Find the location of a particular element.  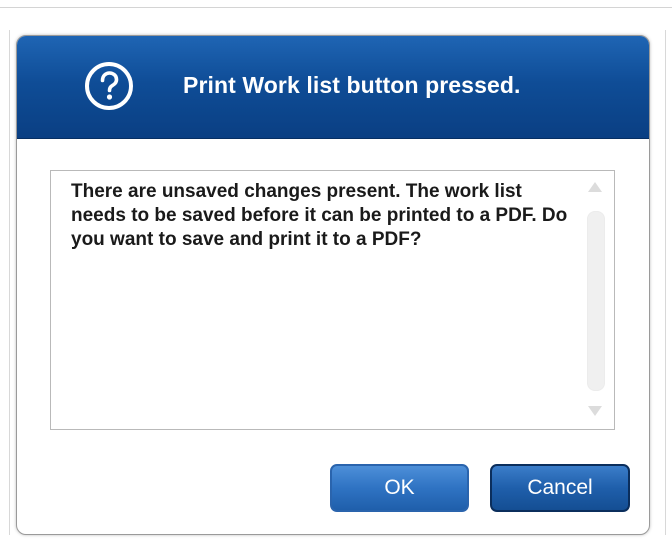

cancel-button: Cancel is located at coordinates (560, 488).